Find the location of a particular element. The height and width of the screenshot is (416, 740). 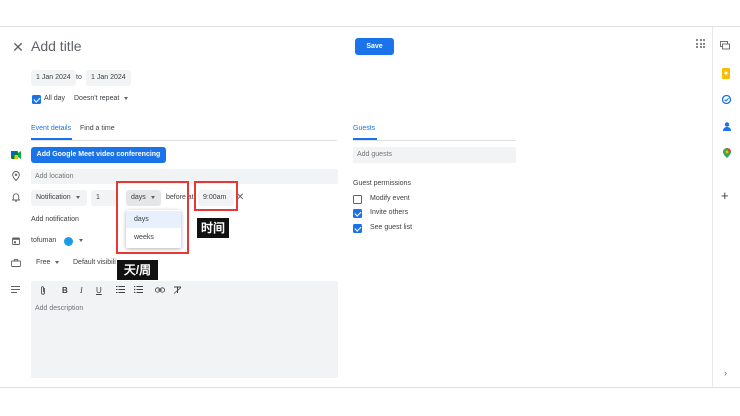

notification-amount-input: 1 is located at coordinates (104, 198).